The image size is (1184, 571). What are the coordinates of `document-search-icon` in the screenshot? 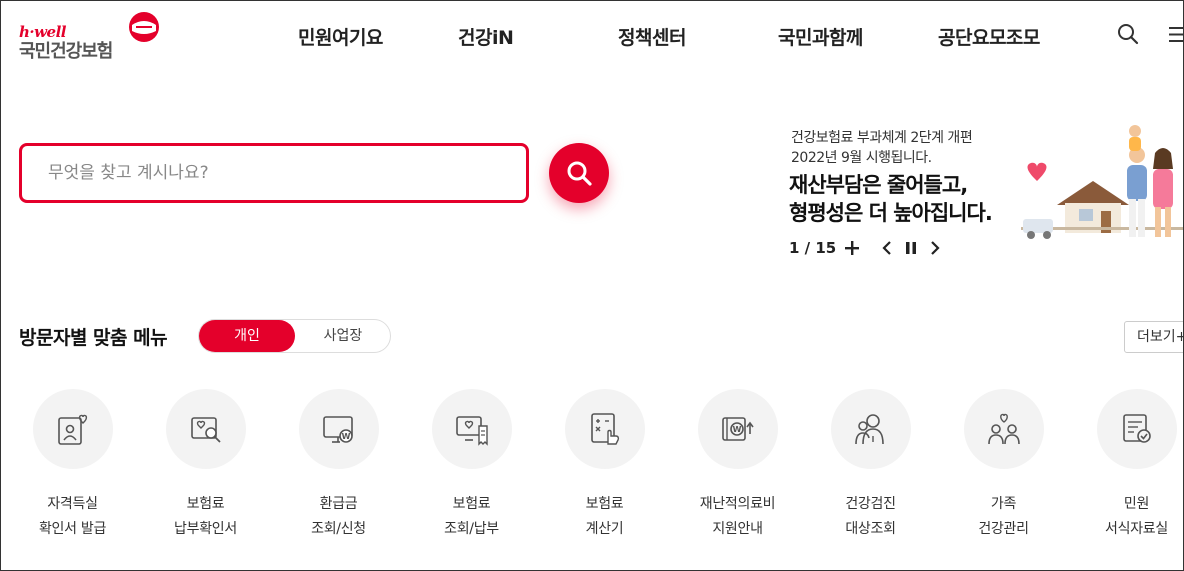 It's located at (206, 430).